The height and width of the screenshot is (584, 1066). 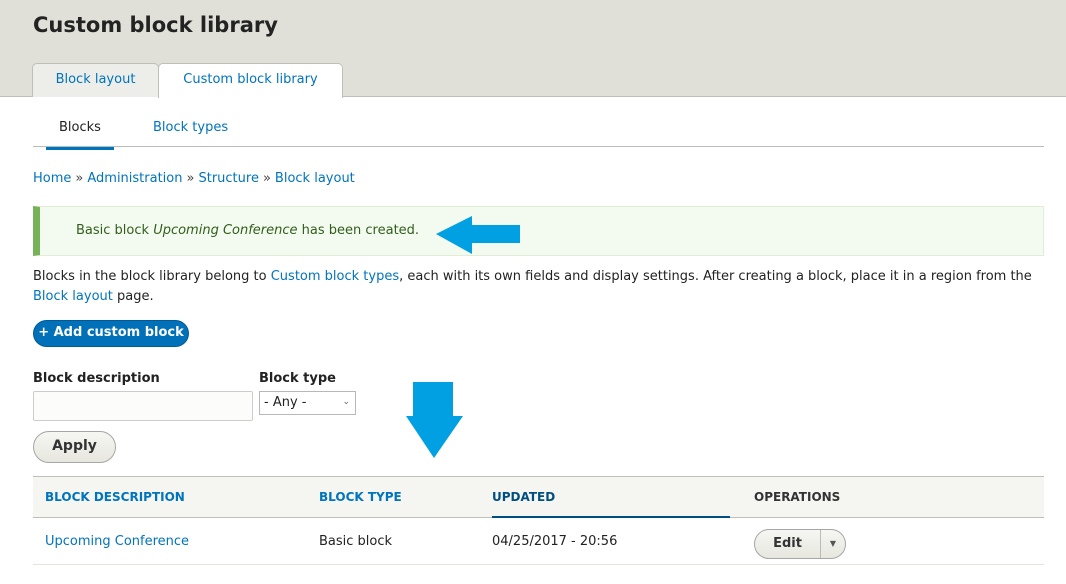 I want to click on annotation-arrow-left-icon, so click(x=478, y=235).